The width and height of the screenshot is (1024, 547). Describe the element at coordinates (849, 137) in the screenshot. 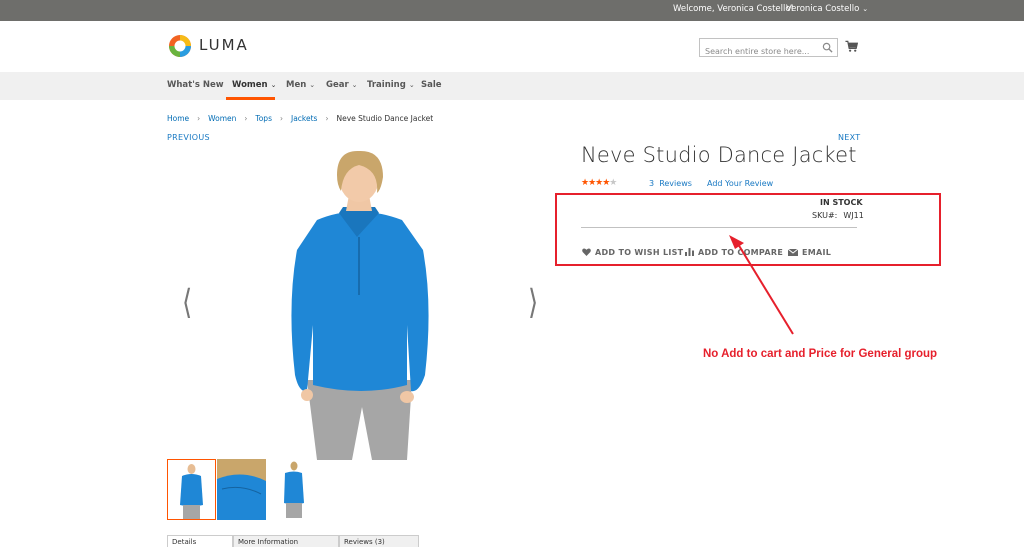

I see `next-product-link: NEXT` at that location.